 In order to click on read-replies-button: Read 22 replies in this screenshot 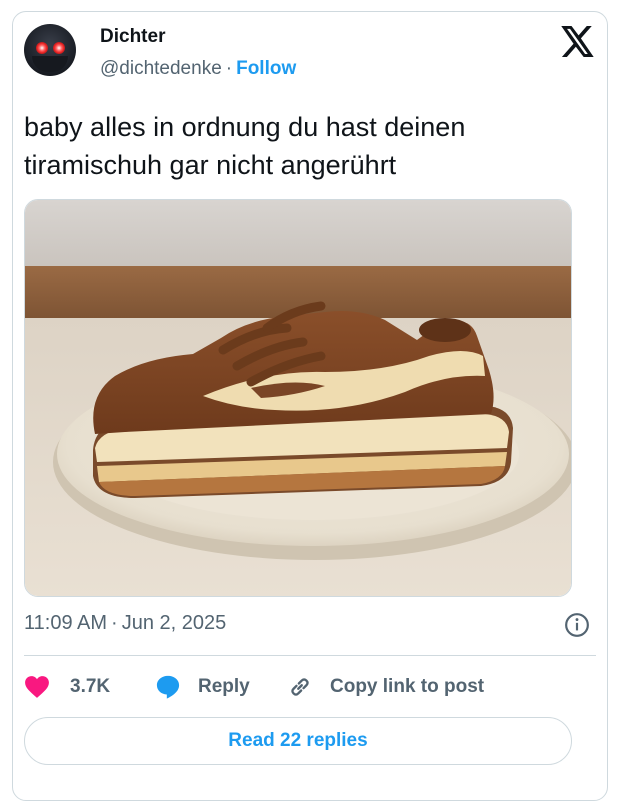, I will do `click(298, 741)`.